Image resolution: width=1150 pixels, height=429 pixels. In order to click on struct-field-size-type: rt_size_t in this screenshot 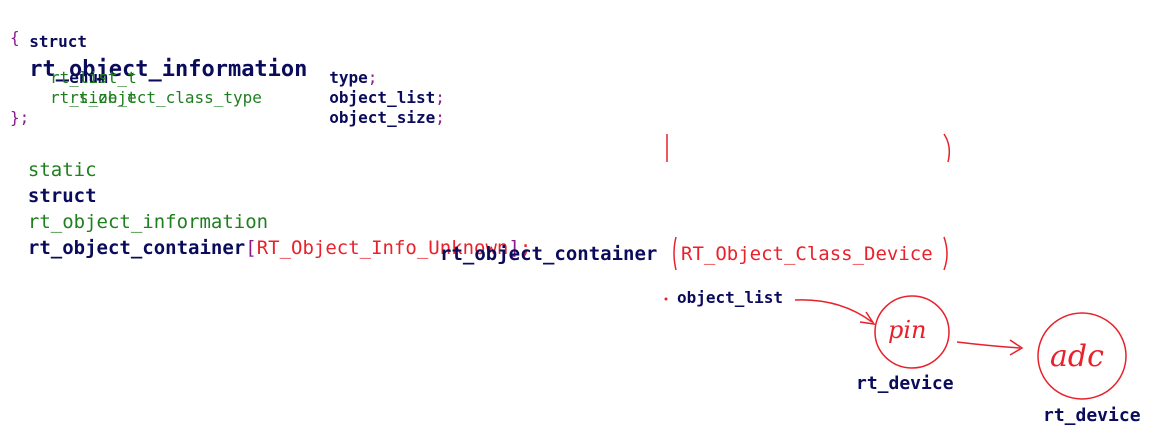, I will do `click(93, 97)`.